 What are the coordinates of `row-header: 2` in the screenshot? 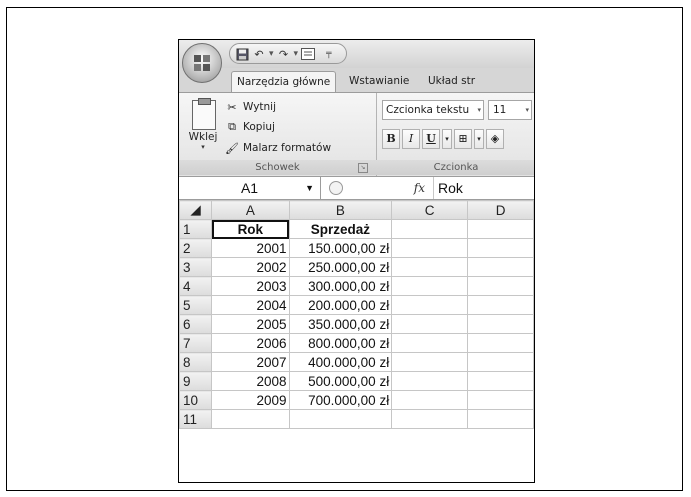 It's located at (196, 248).